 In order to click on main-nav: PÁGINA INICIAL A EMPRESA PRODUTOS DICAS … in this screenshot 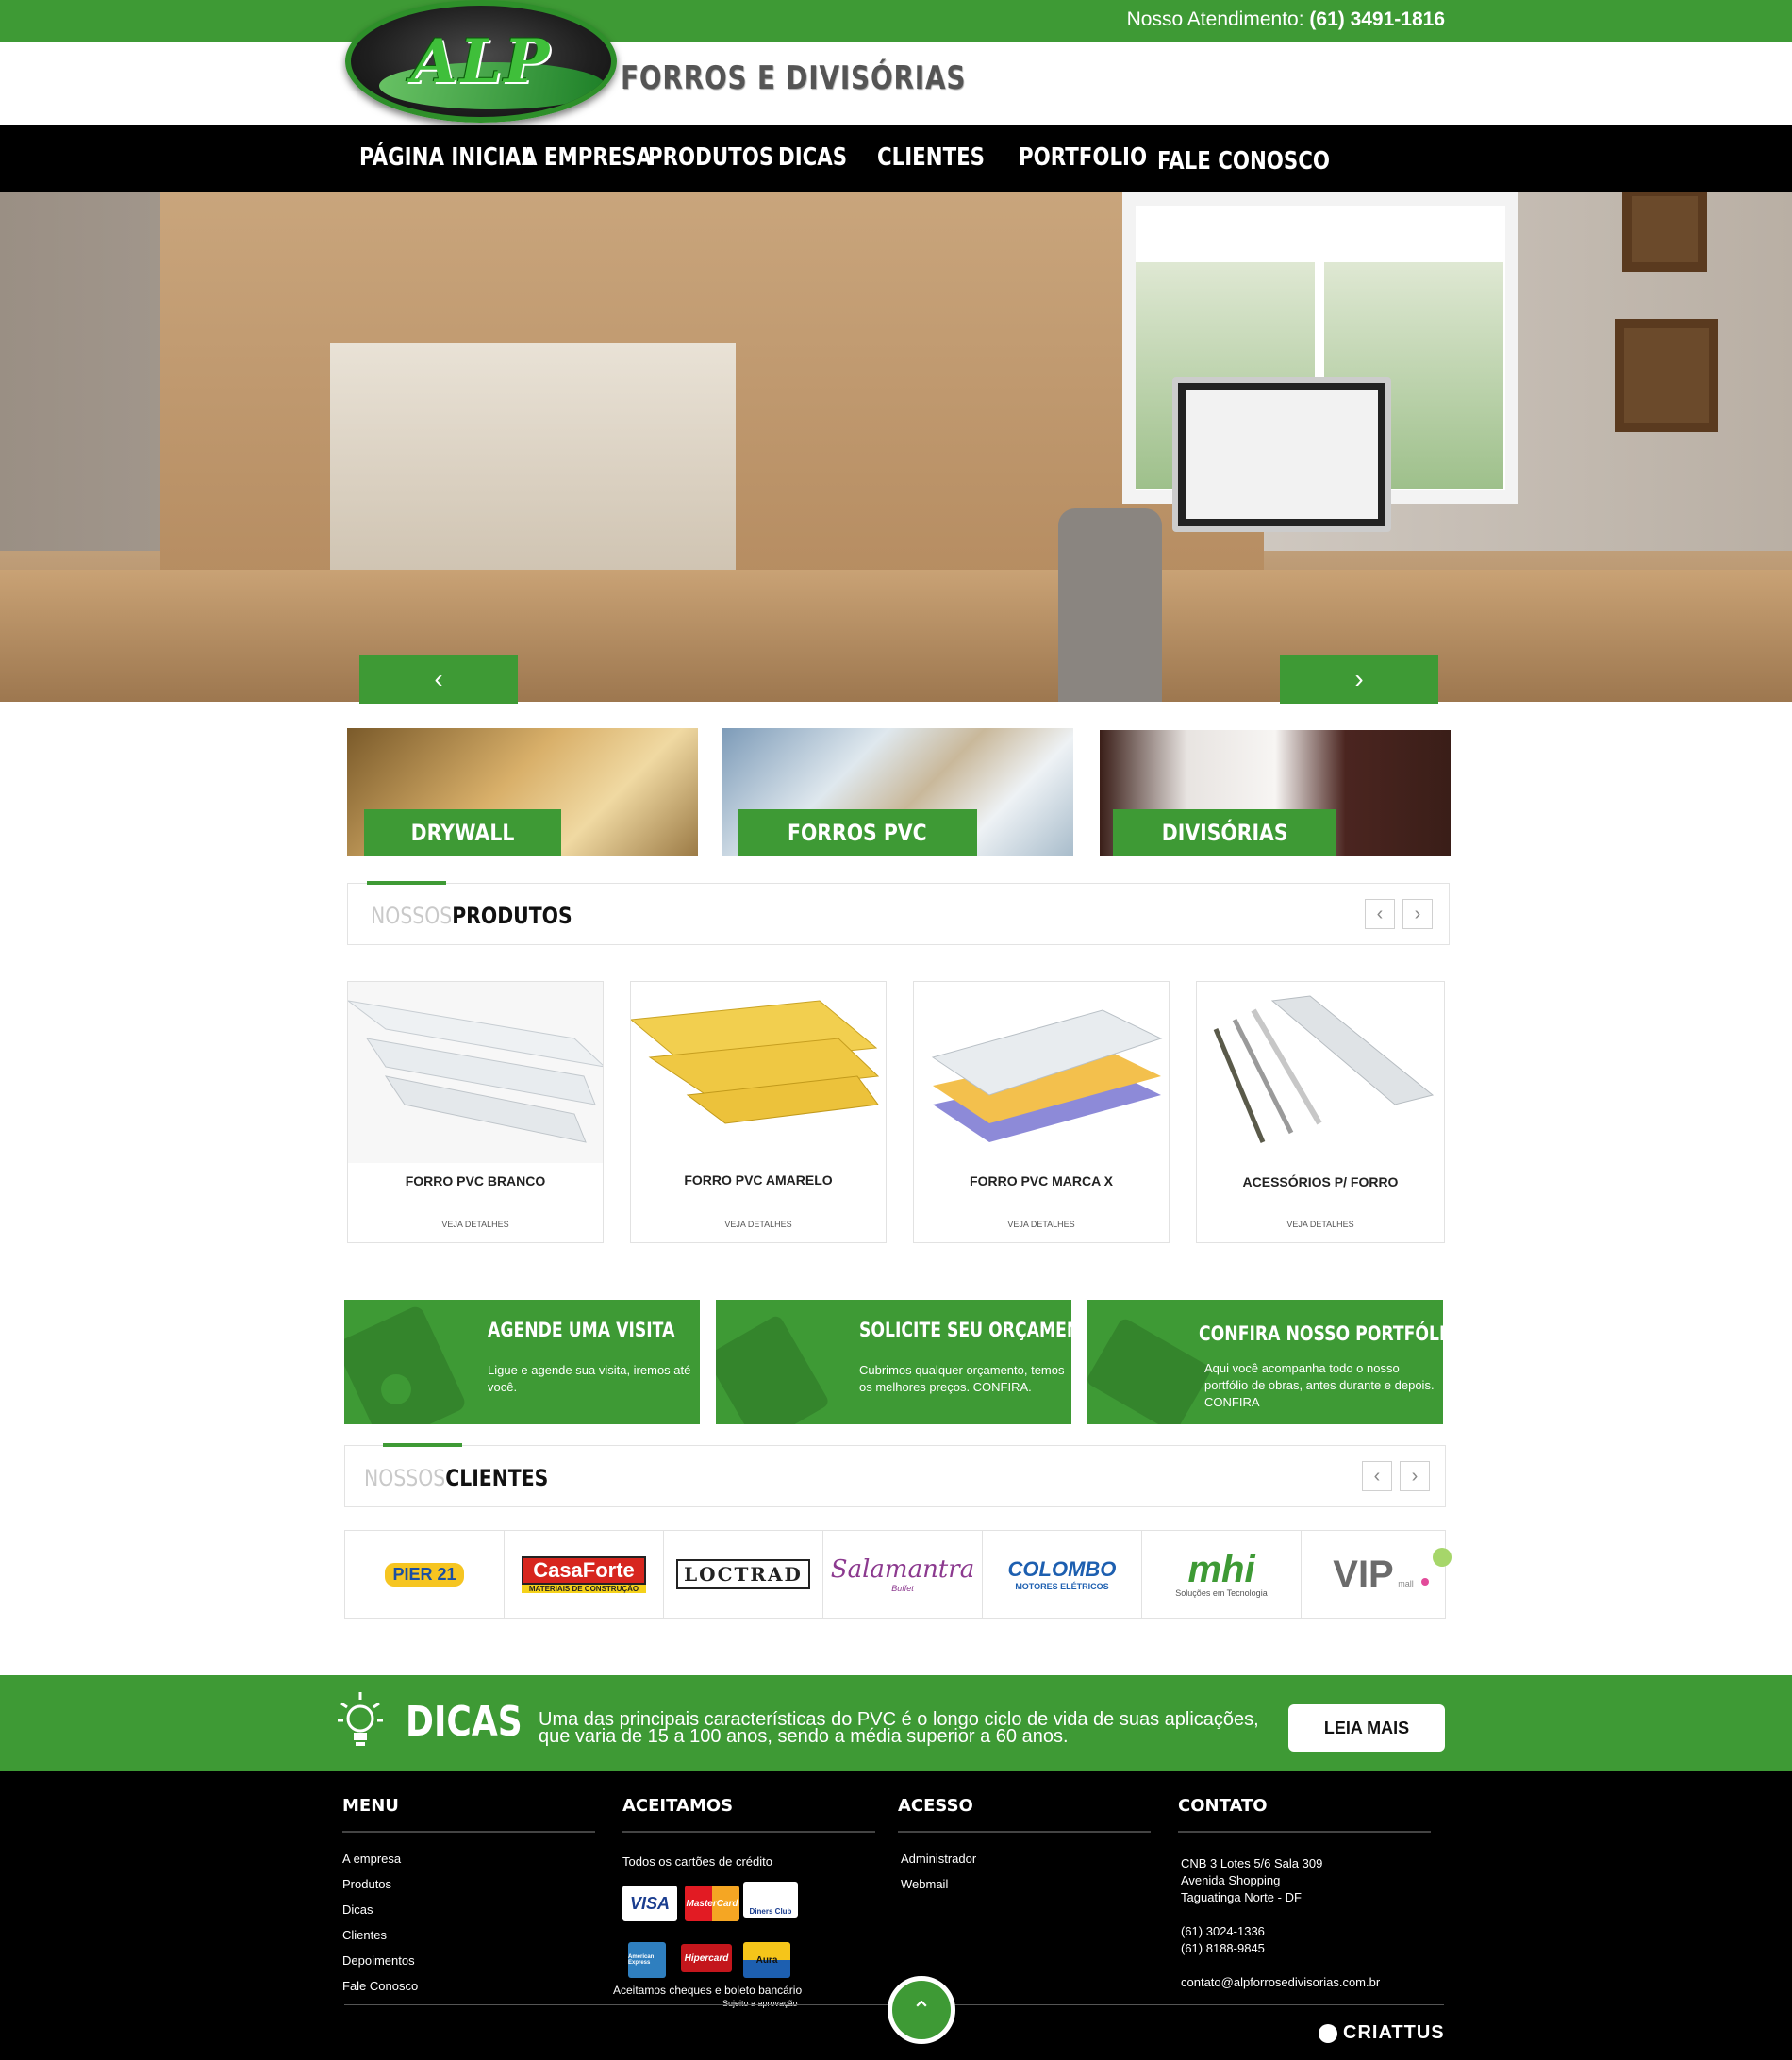, I will do `click(896, 158)`.